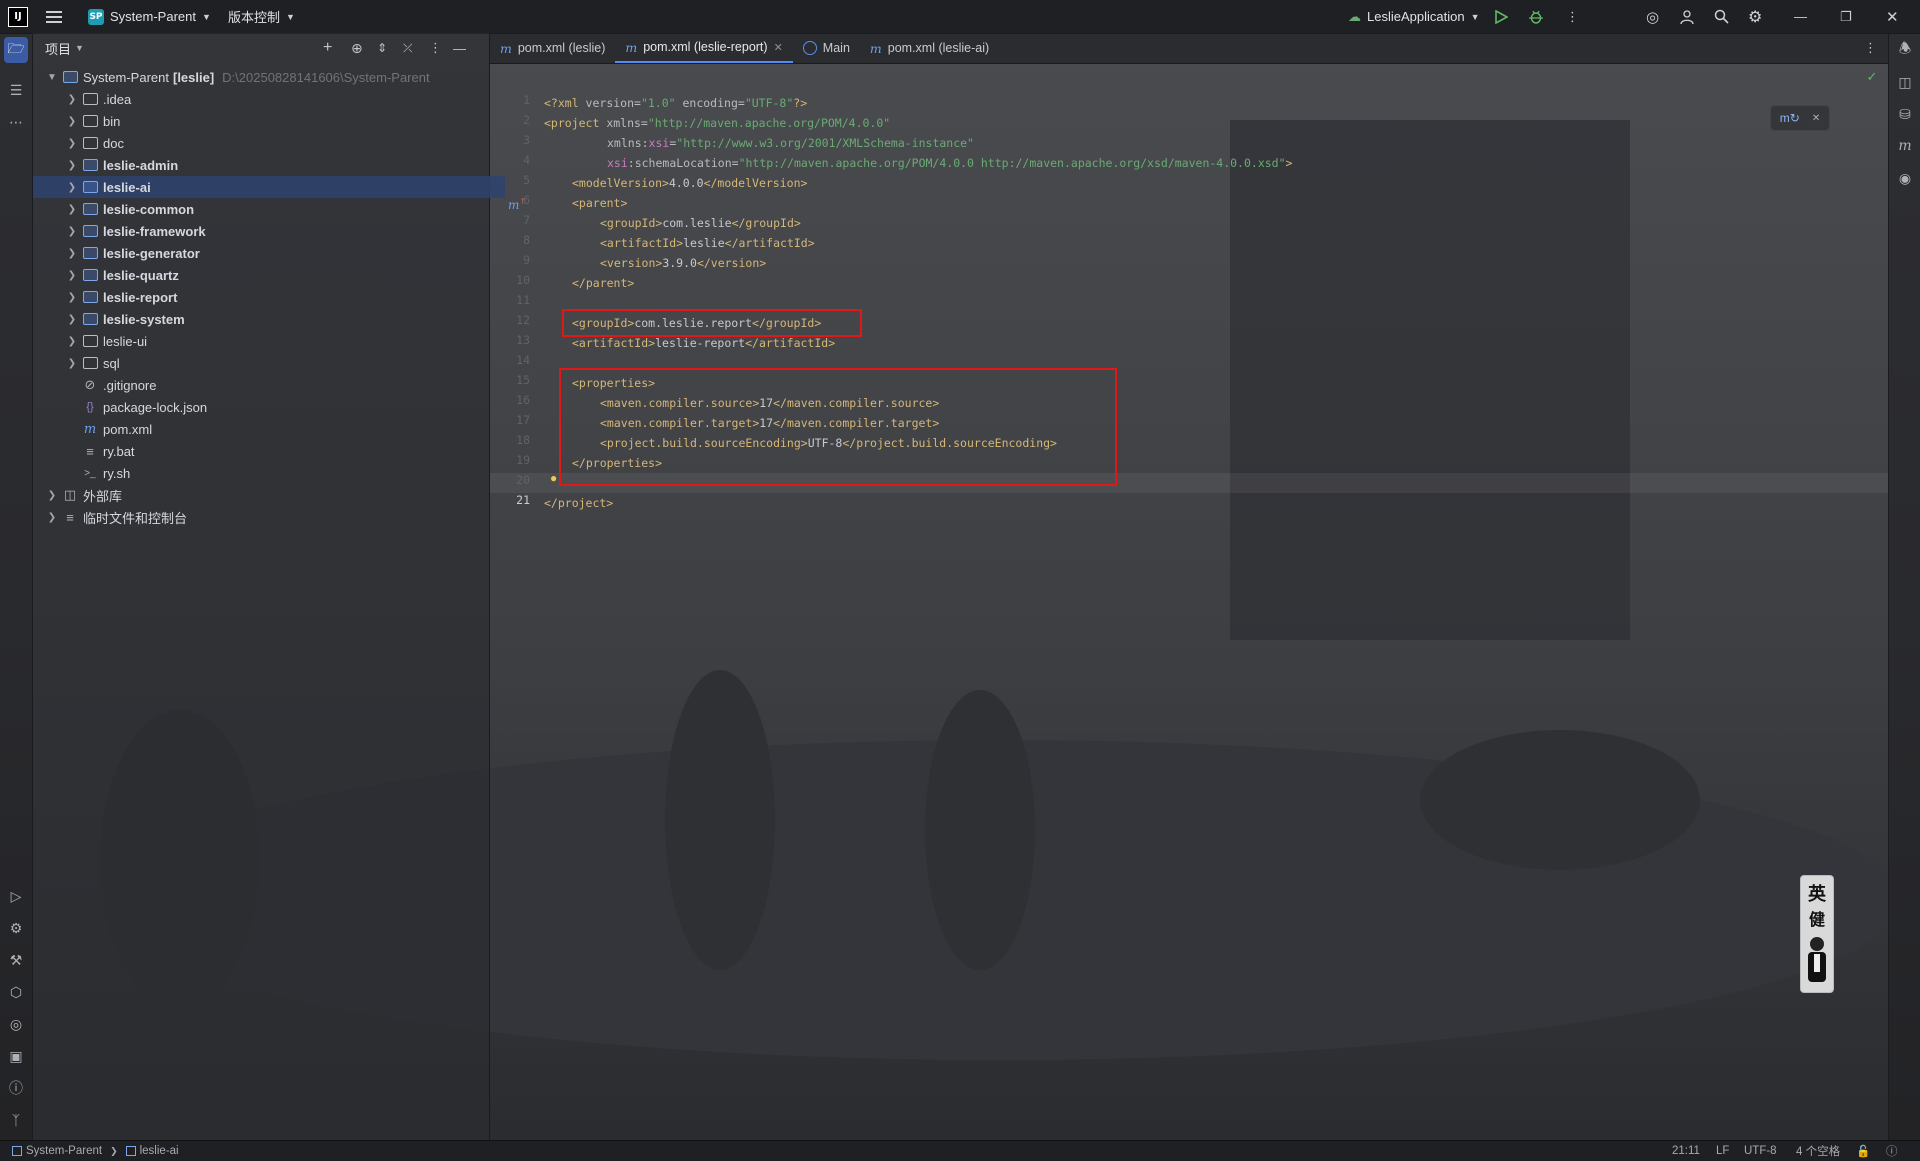 The height and width of the screenshot is (1161, 1920). I want to click on tree-item: ❯ leslie-common, so click(269, 209).